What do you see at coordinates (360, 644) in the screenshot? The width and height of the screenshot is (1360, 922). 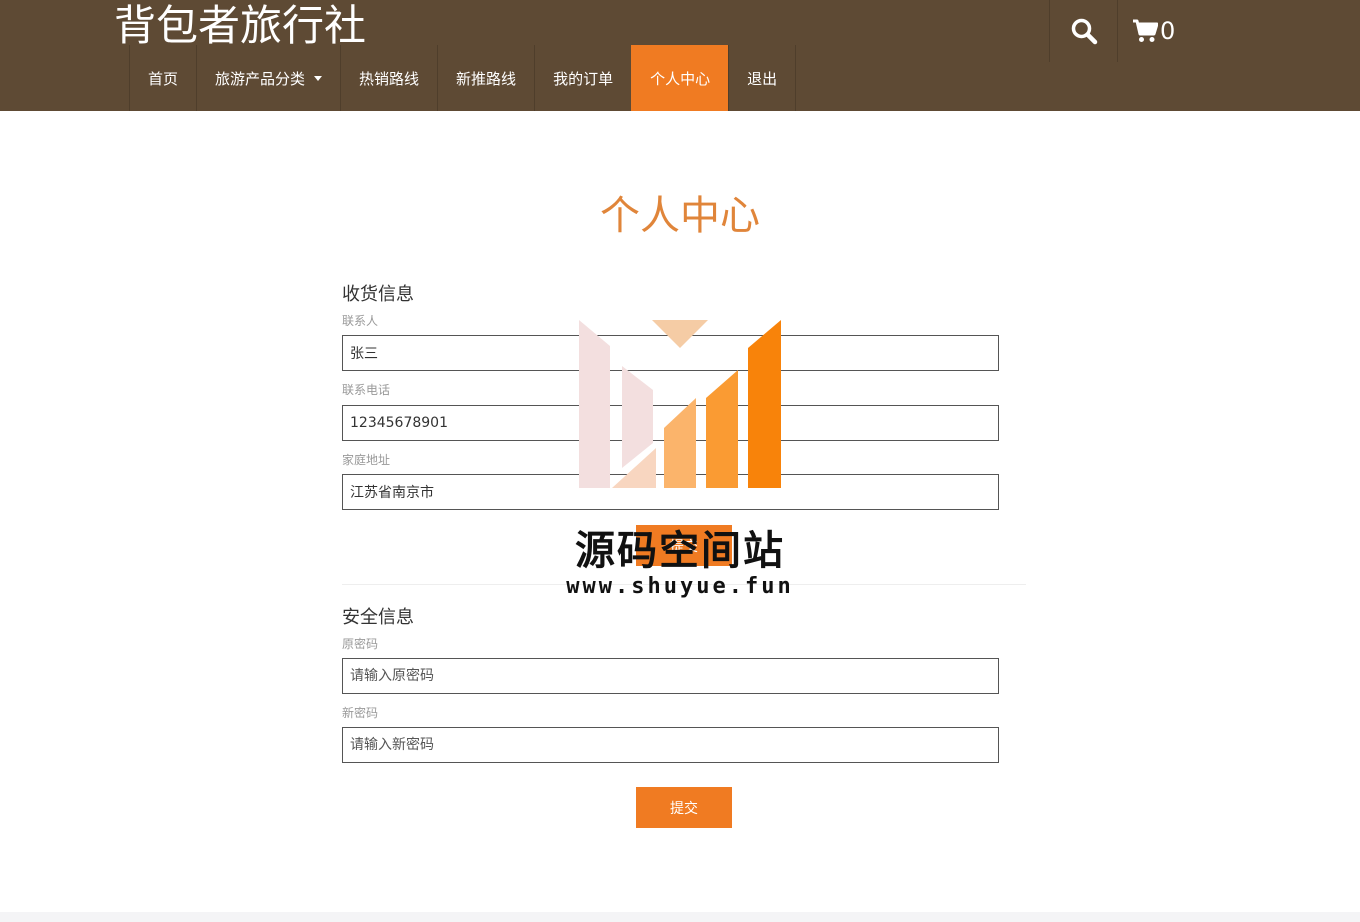 I see `old-password-label: 原密码` at bounding box center [360, 644].